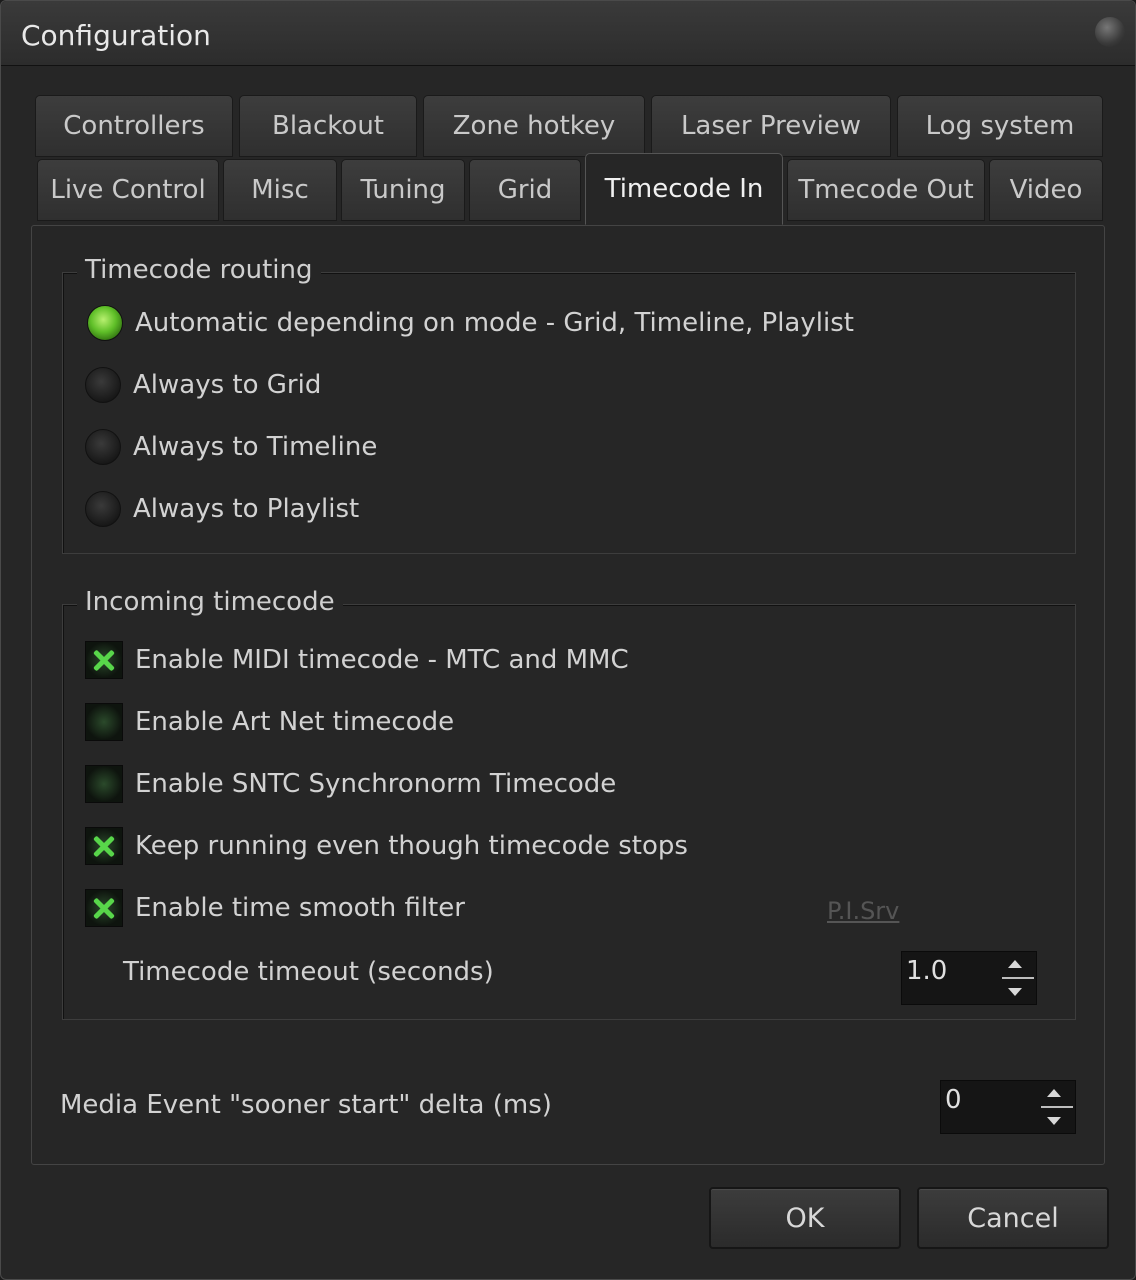 This screenshot has height=1280, width=1136. What do you see at coordinates (295, 722) in the screenshot?
I see `checkbox-label: Enable Art Net timecode` at bounding box center [295, 722].